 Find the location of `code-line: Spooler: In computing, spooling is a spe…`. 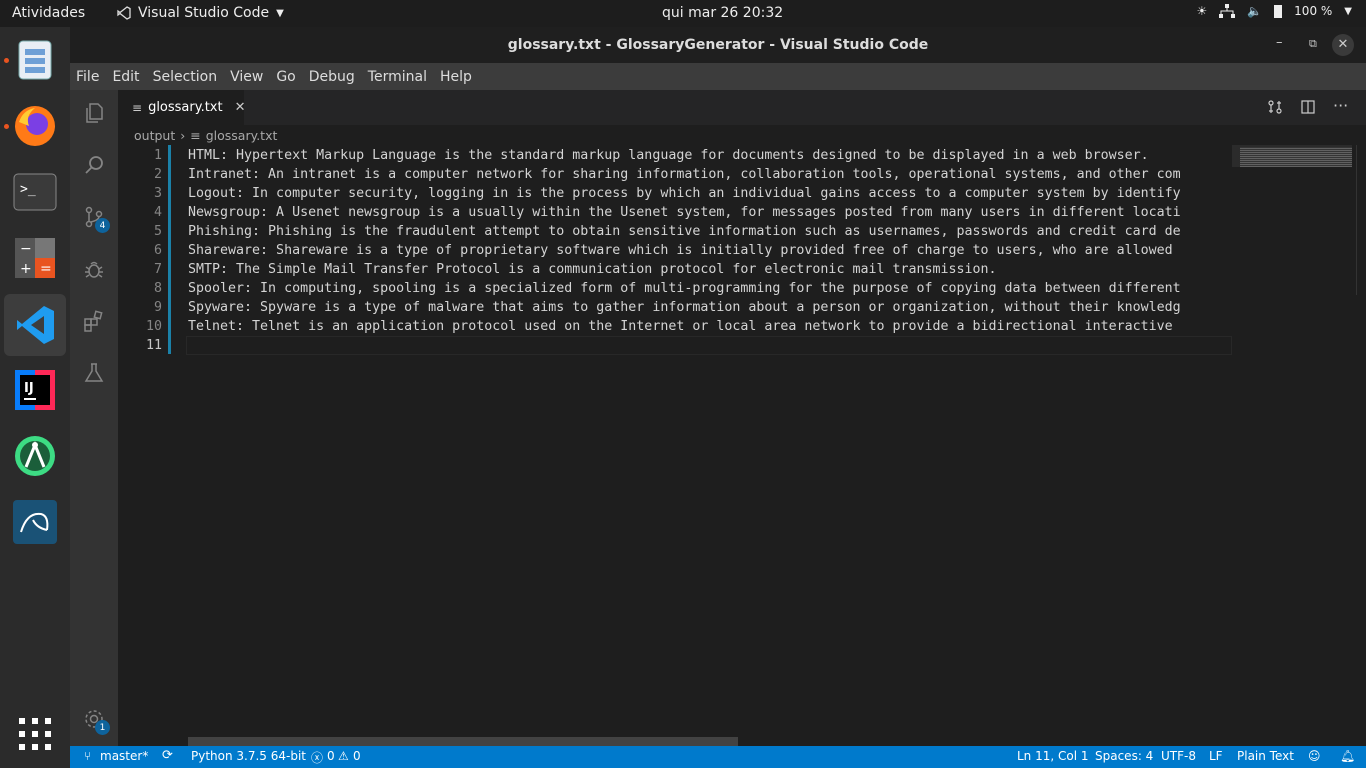

code-line: Spooler: In computing, spooling is a spe… is located at coordinates (684, 288).